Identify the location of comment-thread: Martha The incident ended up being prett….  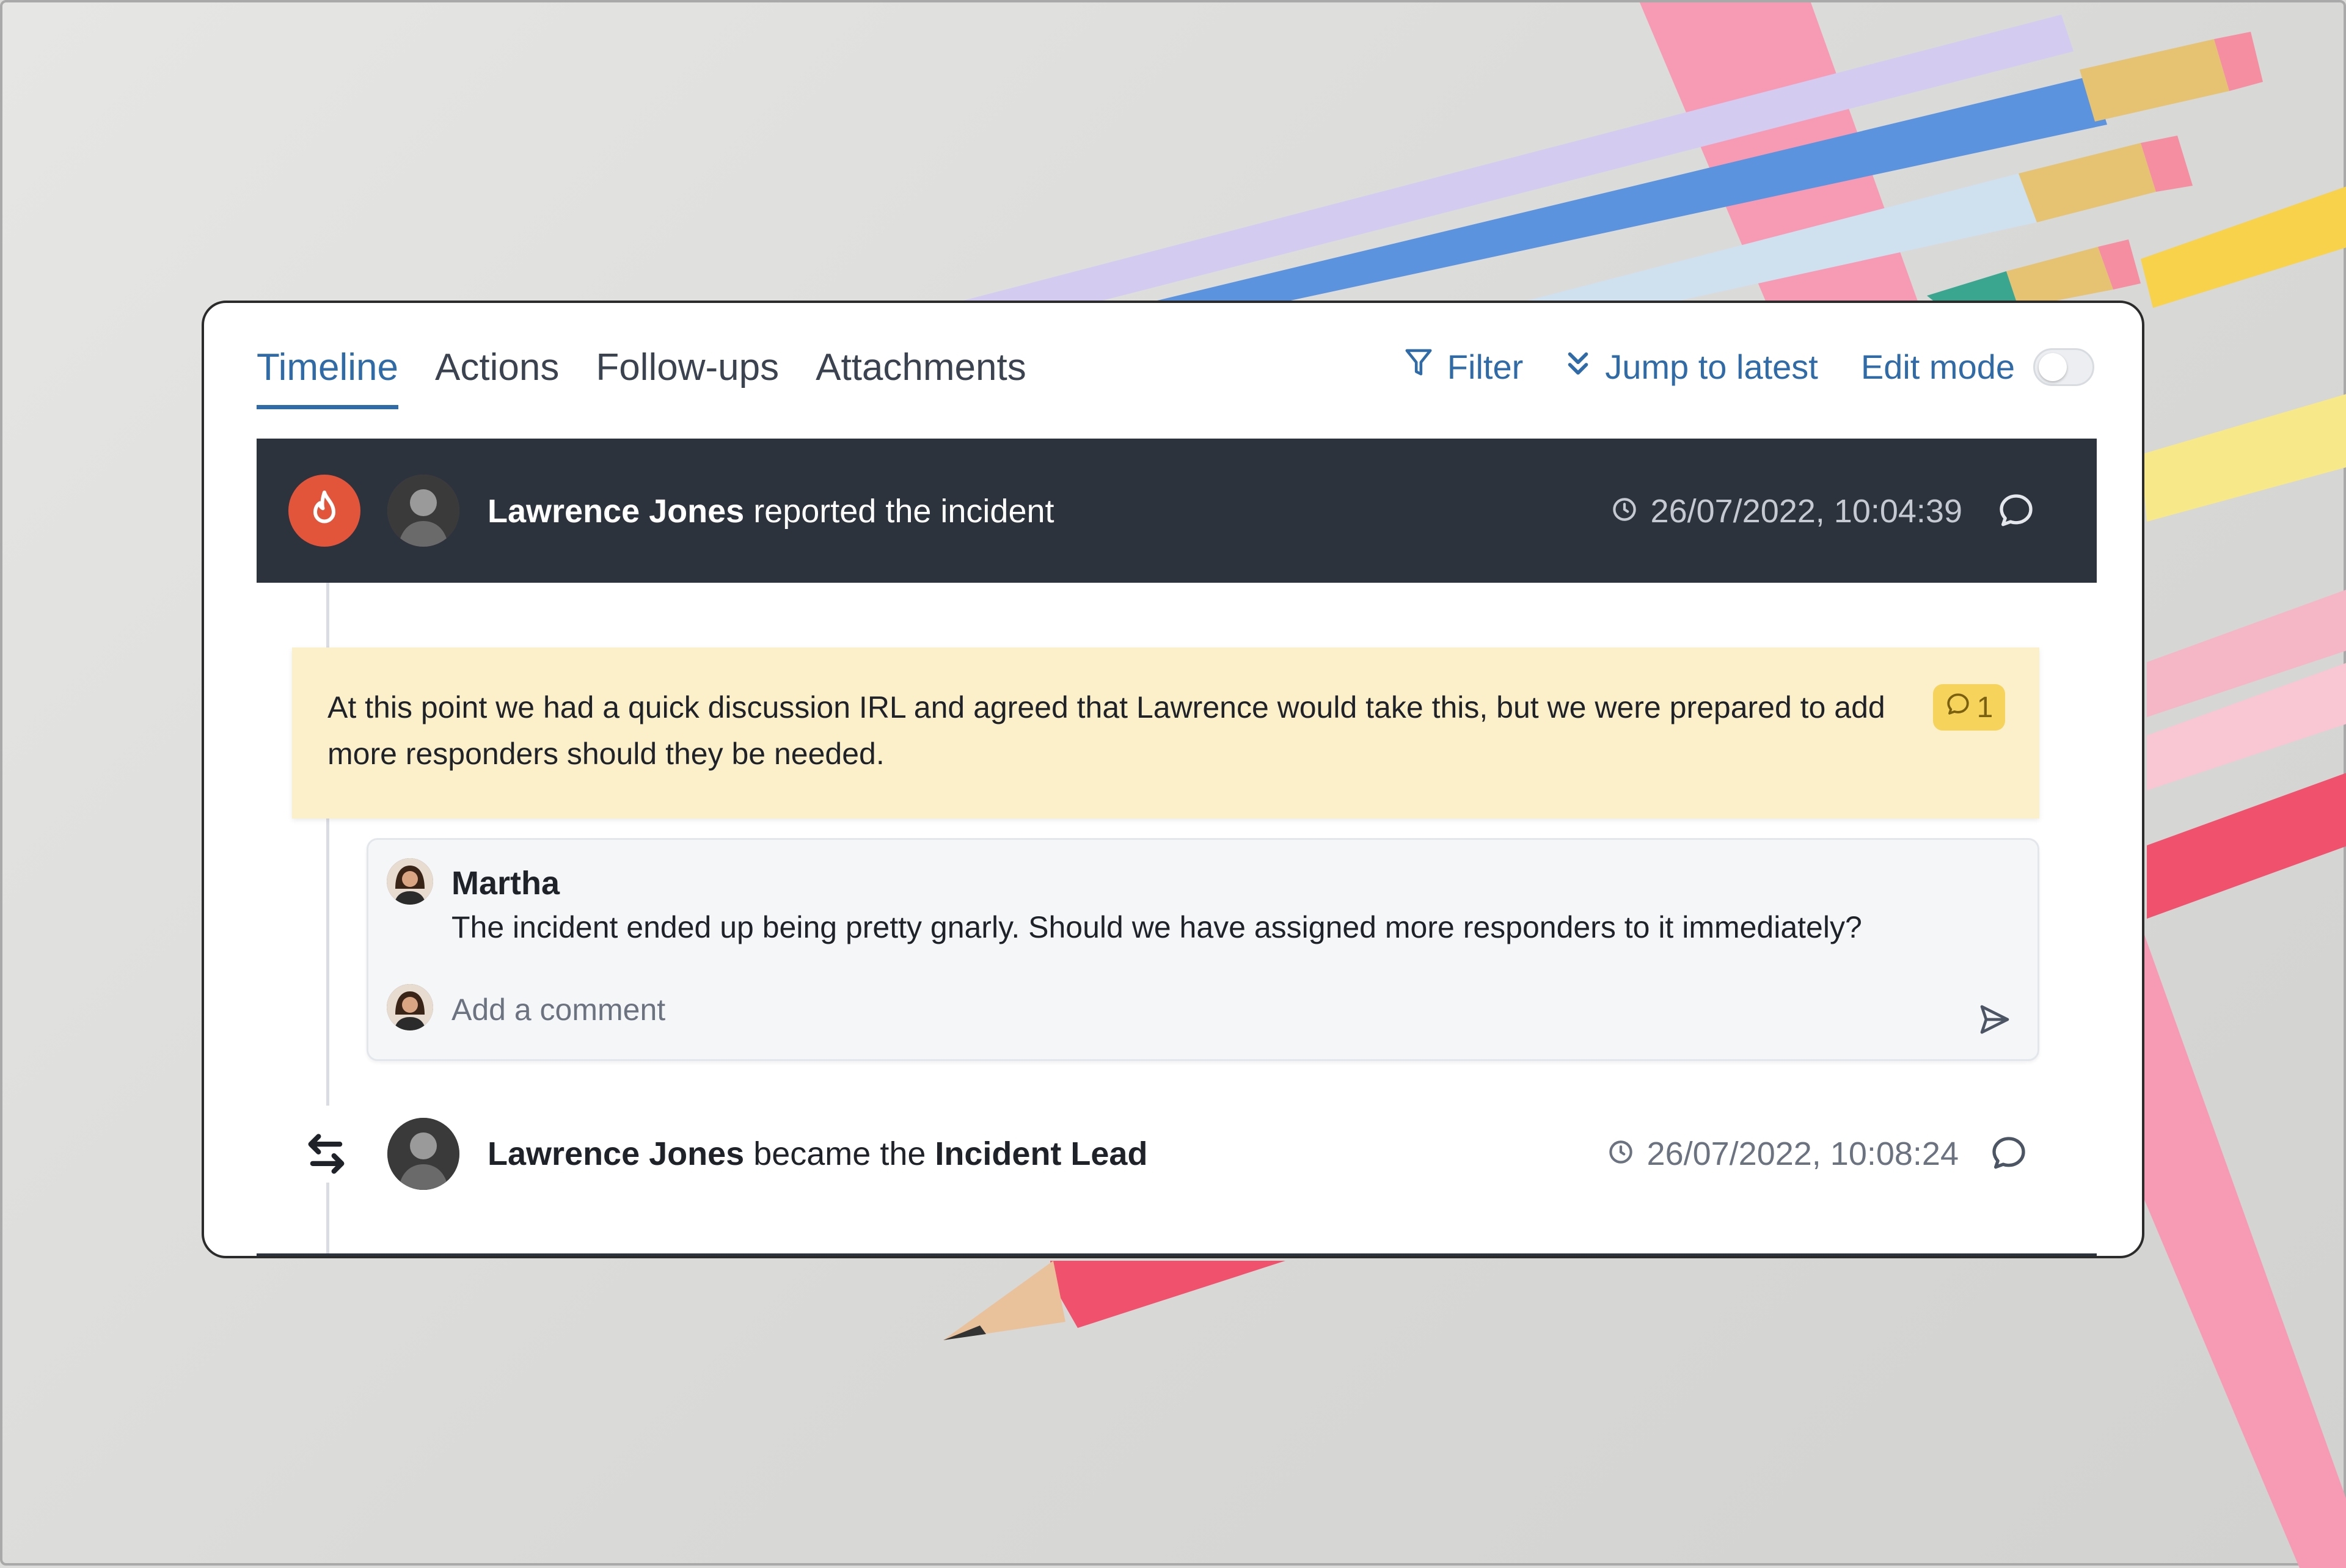
(1203, 949).